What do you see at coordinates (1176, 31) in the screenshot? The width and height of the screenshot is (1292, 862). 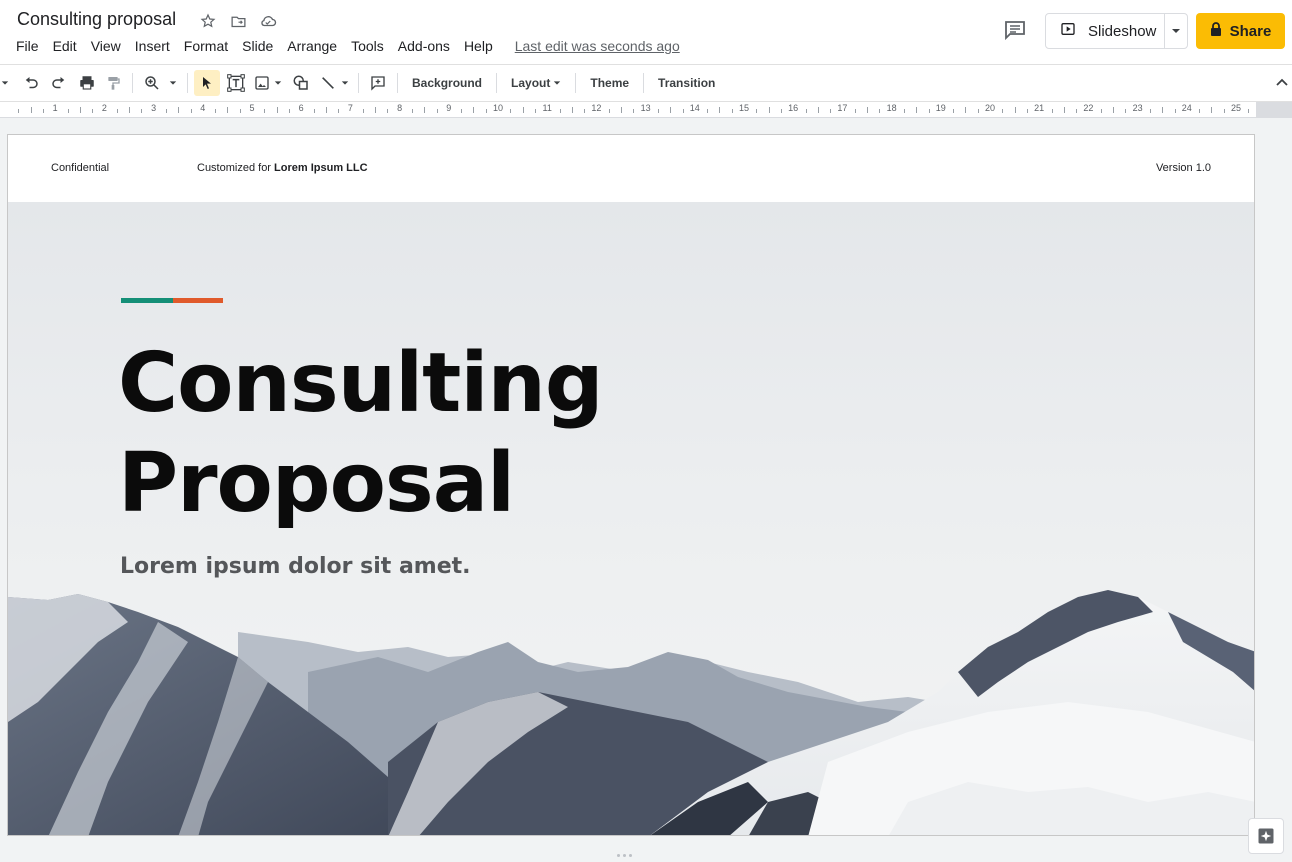 I see `slideshow-options-dropdown` at bounding box center [1176, 31].